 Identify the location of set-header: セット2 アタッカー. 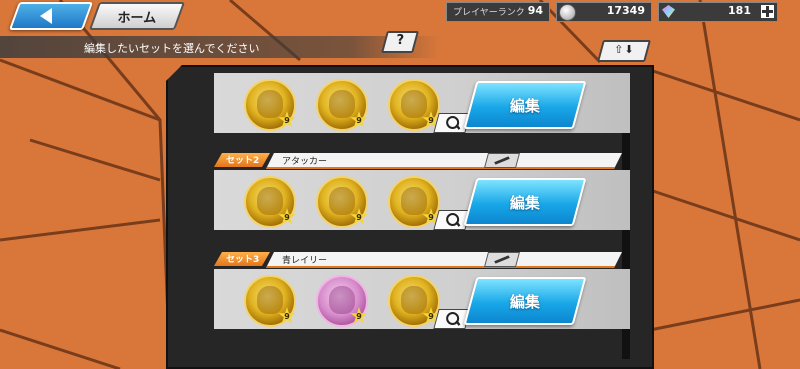
(422, 160).